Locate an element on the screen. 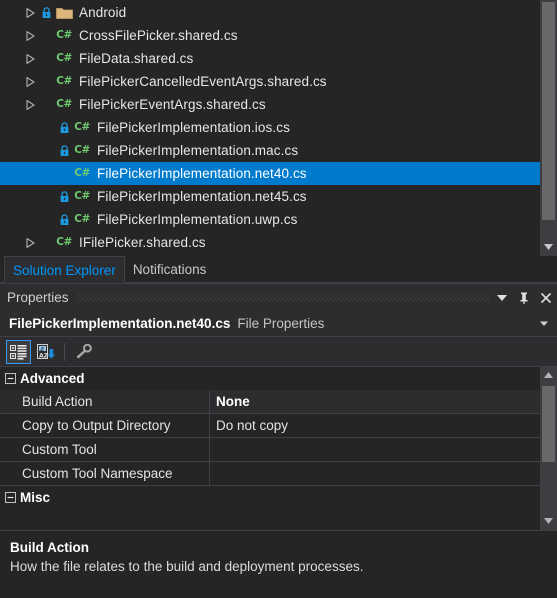 The width and height of the screenshot is (557, 598). tree-item-label: IFilePicker.shared.cs is located at coordinates (142, 242).